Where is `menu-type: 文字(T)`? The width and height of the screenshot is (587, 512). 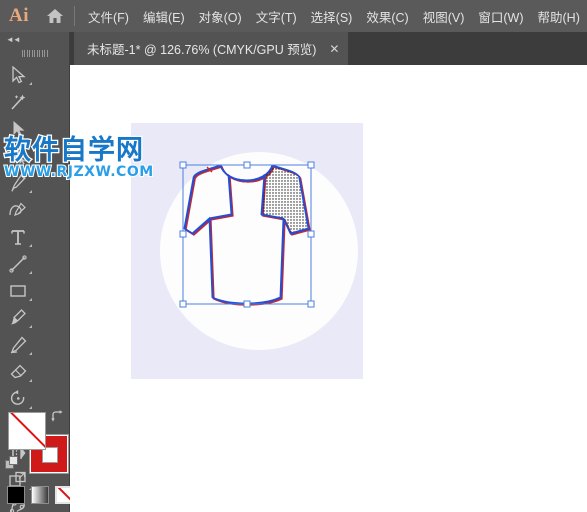 menu-type: 文字(T) is located at coordinates (276, 16).